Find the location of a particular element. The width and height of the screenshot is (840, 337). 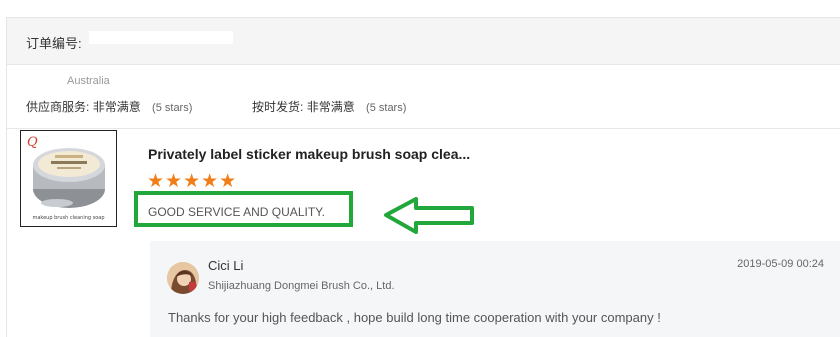

on-time-shipping-label: 按时发货: is located at coordinates (278, 107).